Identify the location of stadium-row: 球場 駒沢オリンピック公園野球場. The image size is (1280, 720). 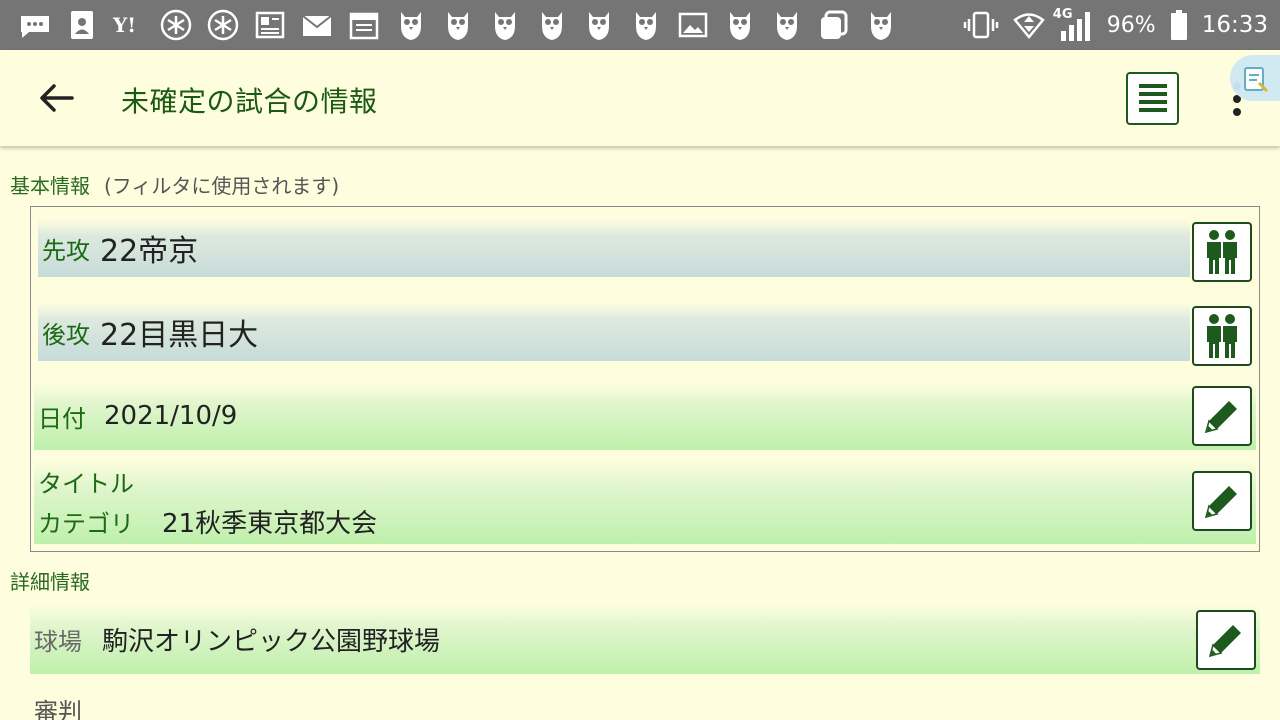
(645, 639).